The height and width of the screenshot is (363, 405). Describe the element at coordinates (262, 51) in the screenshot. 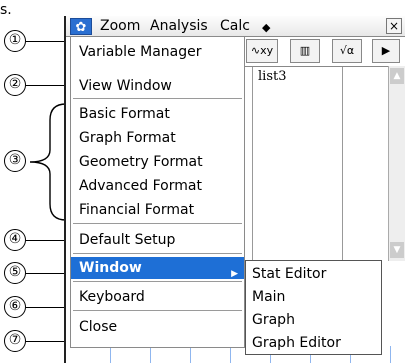

I see `graph-xy-button: ∿xy` at that location.